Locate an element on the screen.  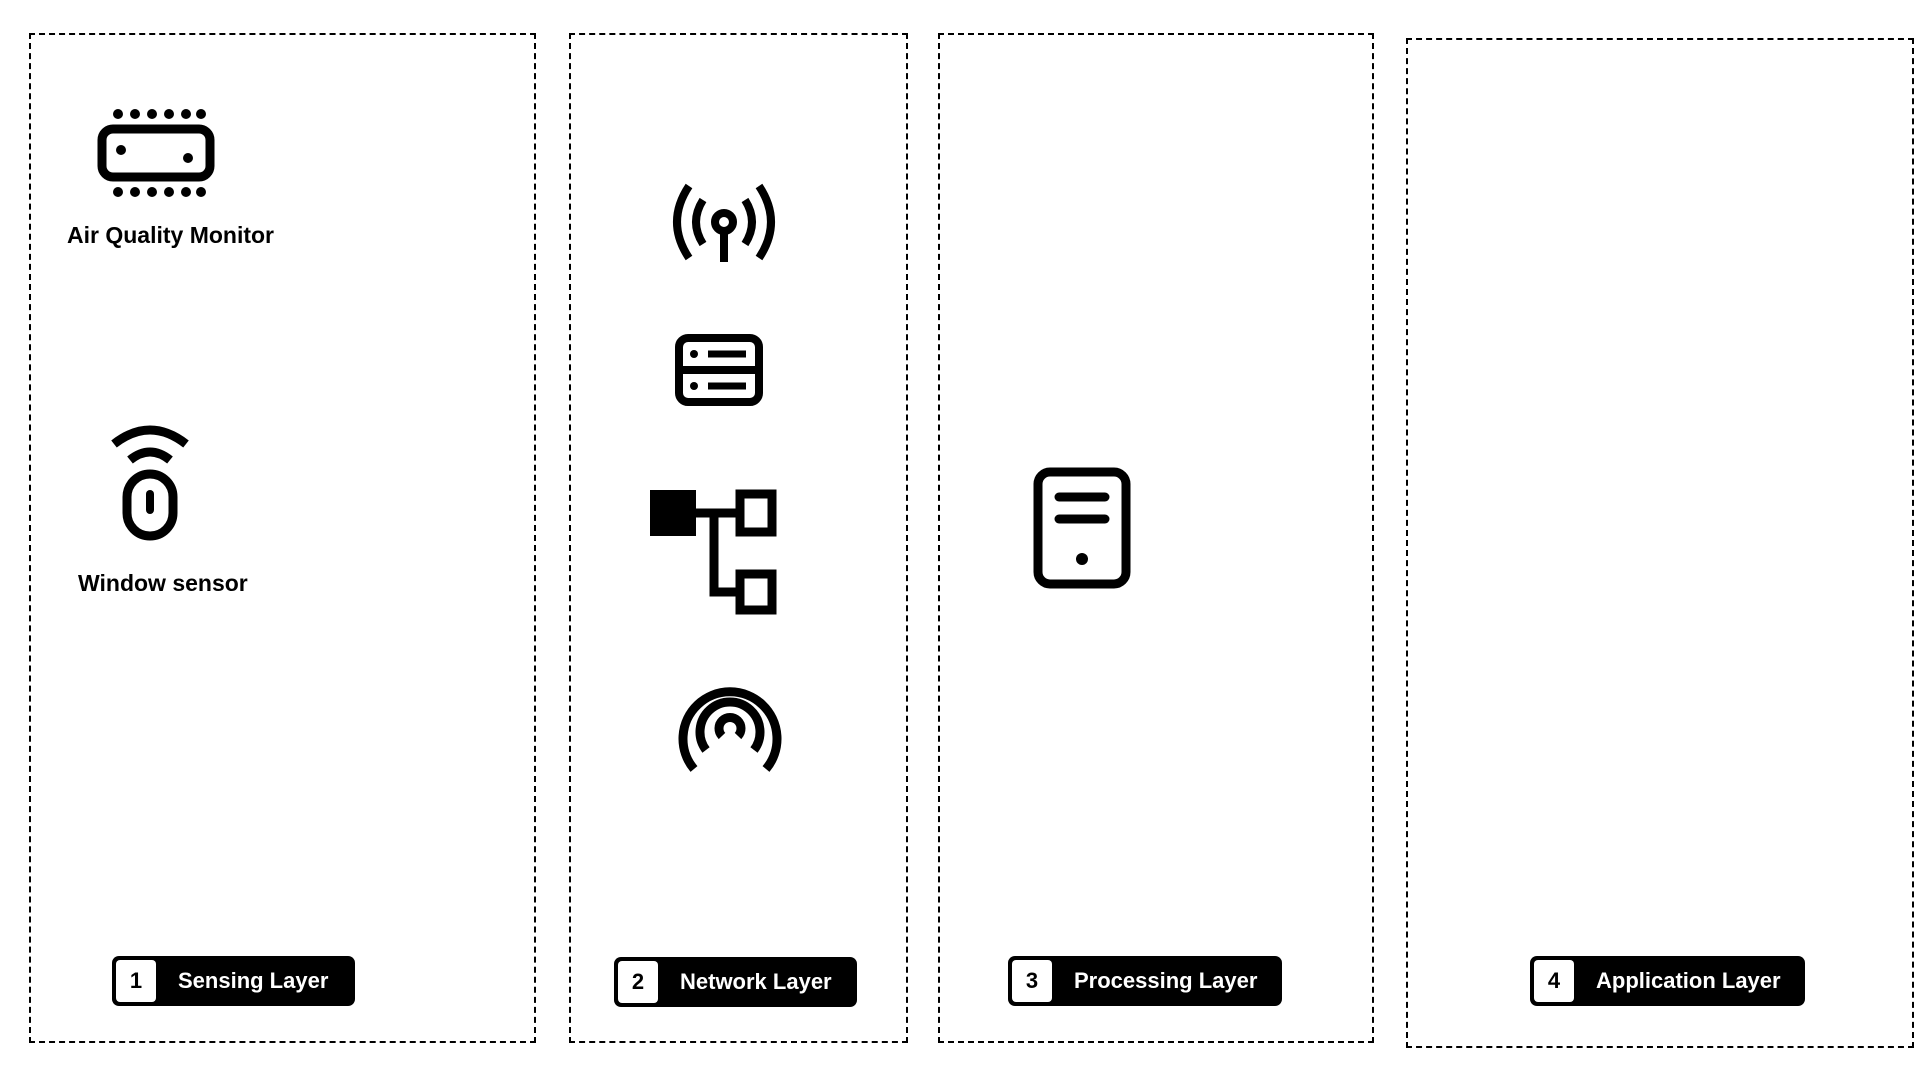
layer-title: Sensing Layer is located at coordinates (253, 980).